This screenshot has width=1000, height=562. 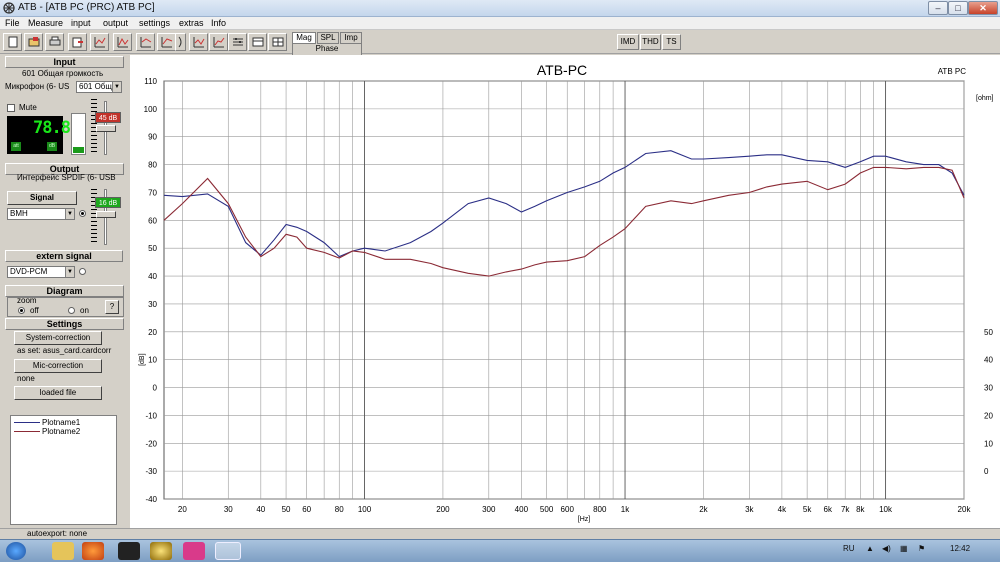 I want to click on grid-icon, so click(x=277, y=42).